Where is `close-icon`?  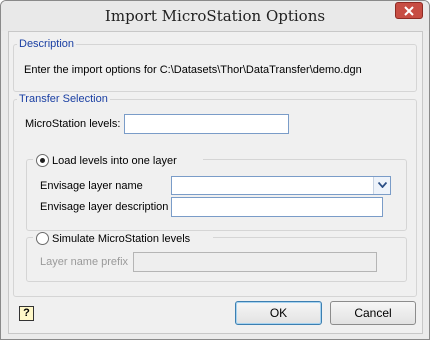
close-icon is located at coordinates (409, 11).